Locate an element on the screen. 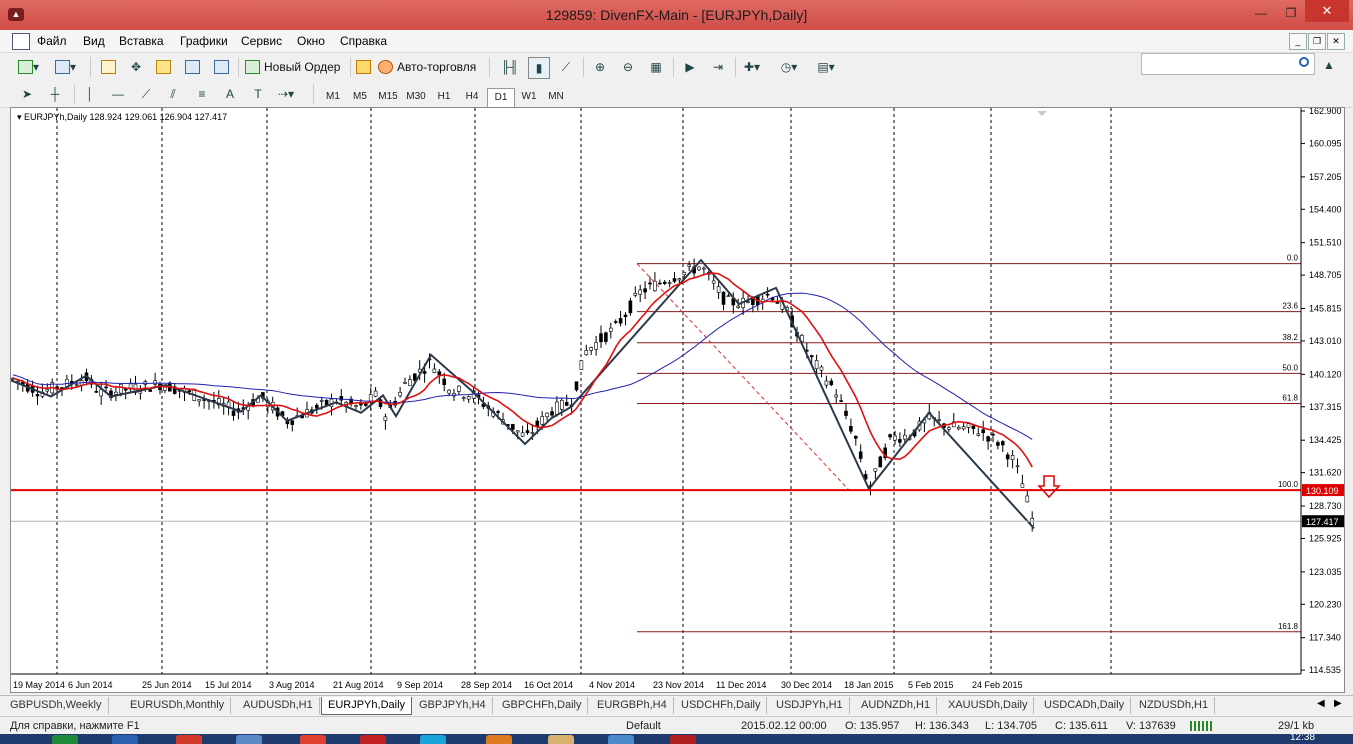 The image size is (1353, 744). close-icon: ✕ is located at coordinates (1327, 11).